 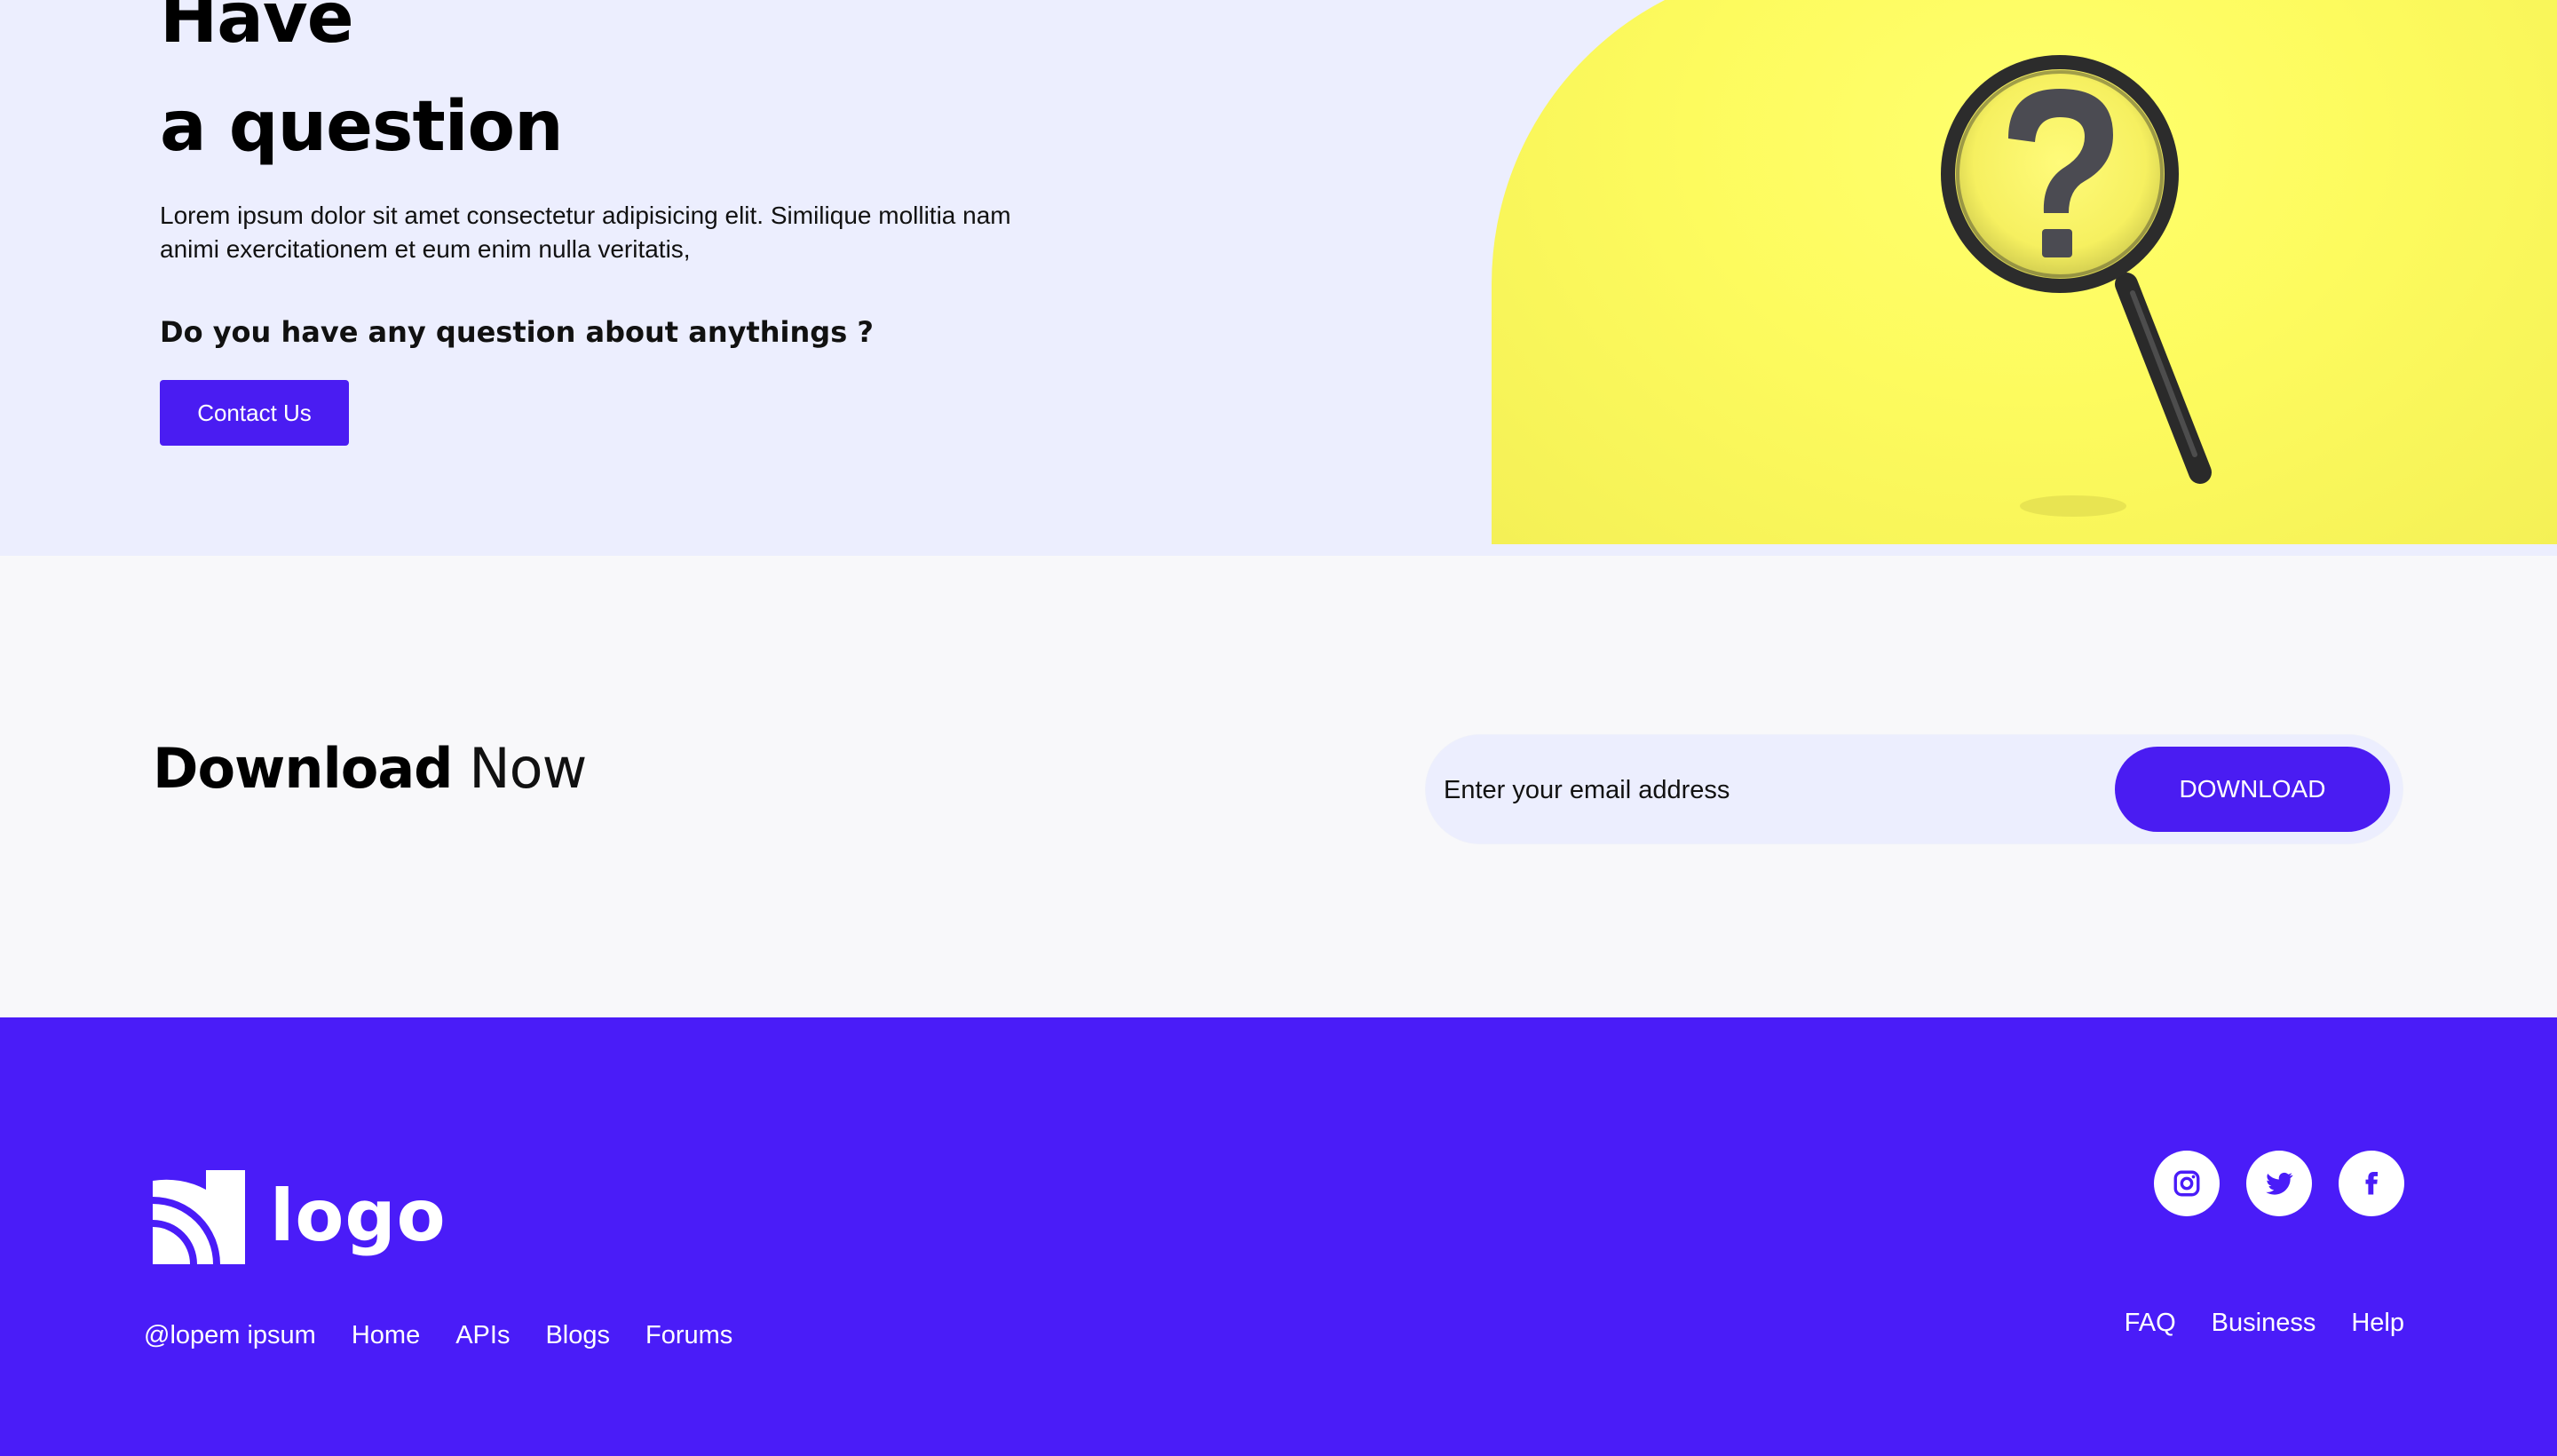 What do you see at coordinates (2377, 1323) in the screenshot?
I see `footer-link-help: Help` at bounding box center [2377, 1323].